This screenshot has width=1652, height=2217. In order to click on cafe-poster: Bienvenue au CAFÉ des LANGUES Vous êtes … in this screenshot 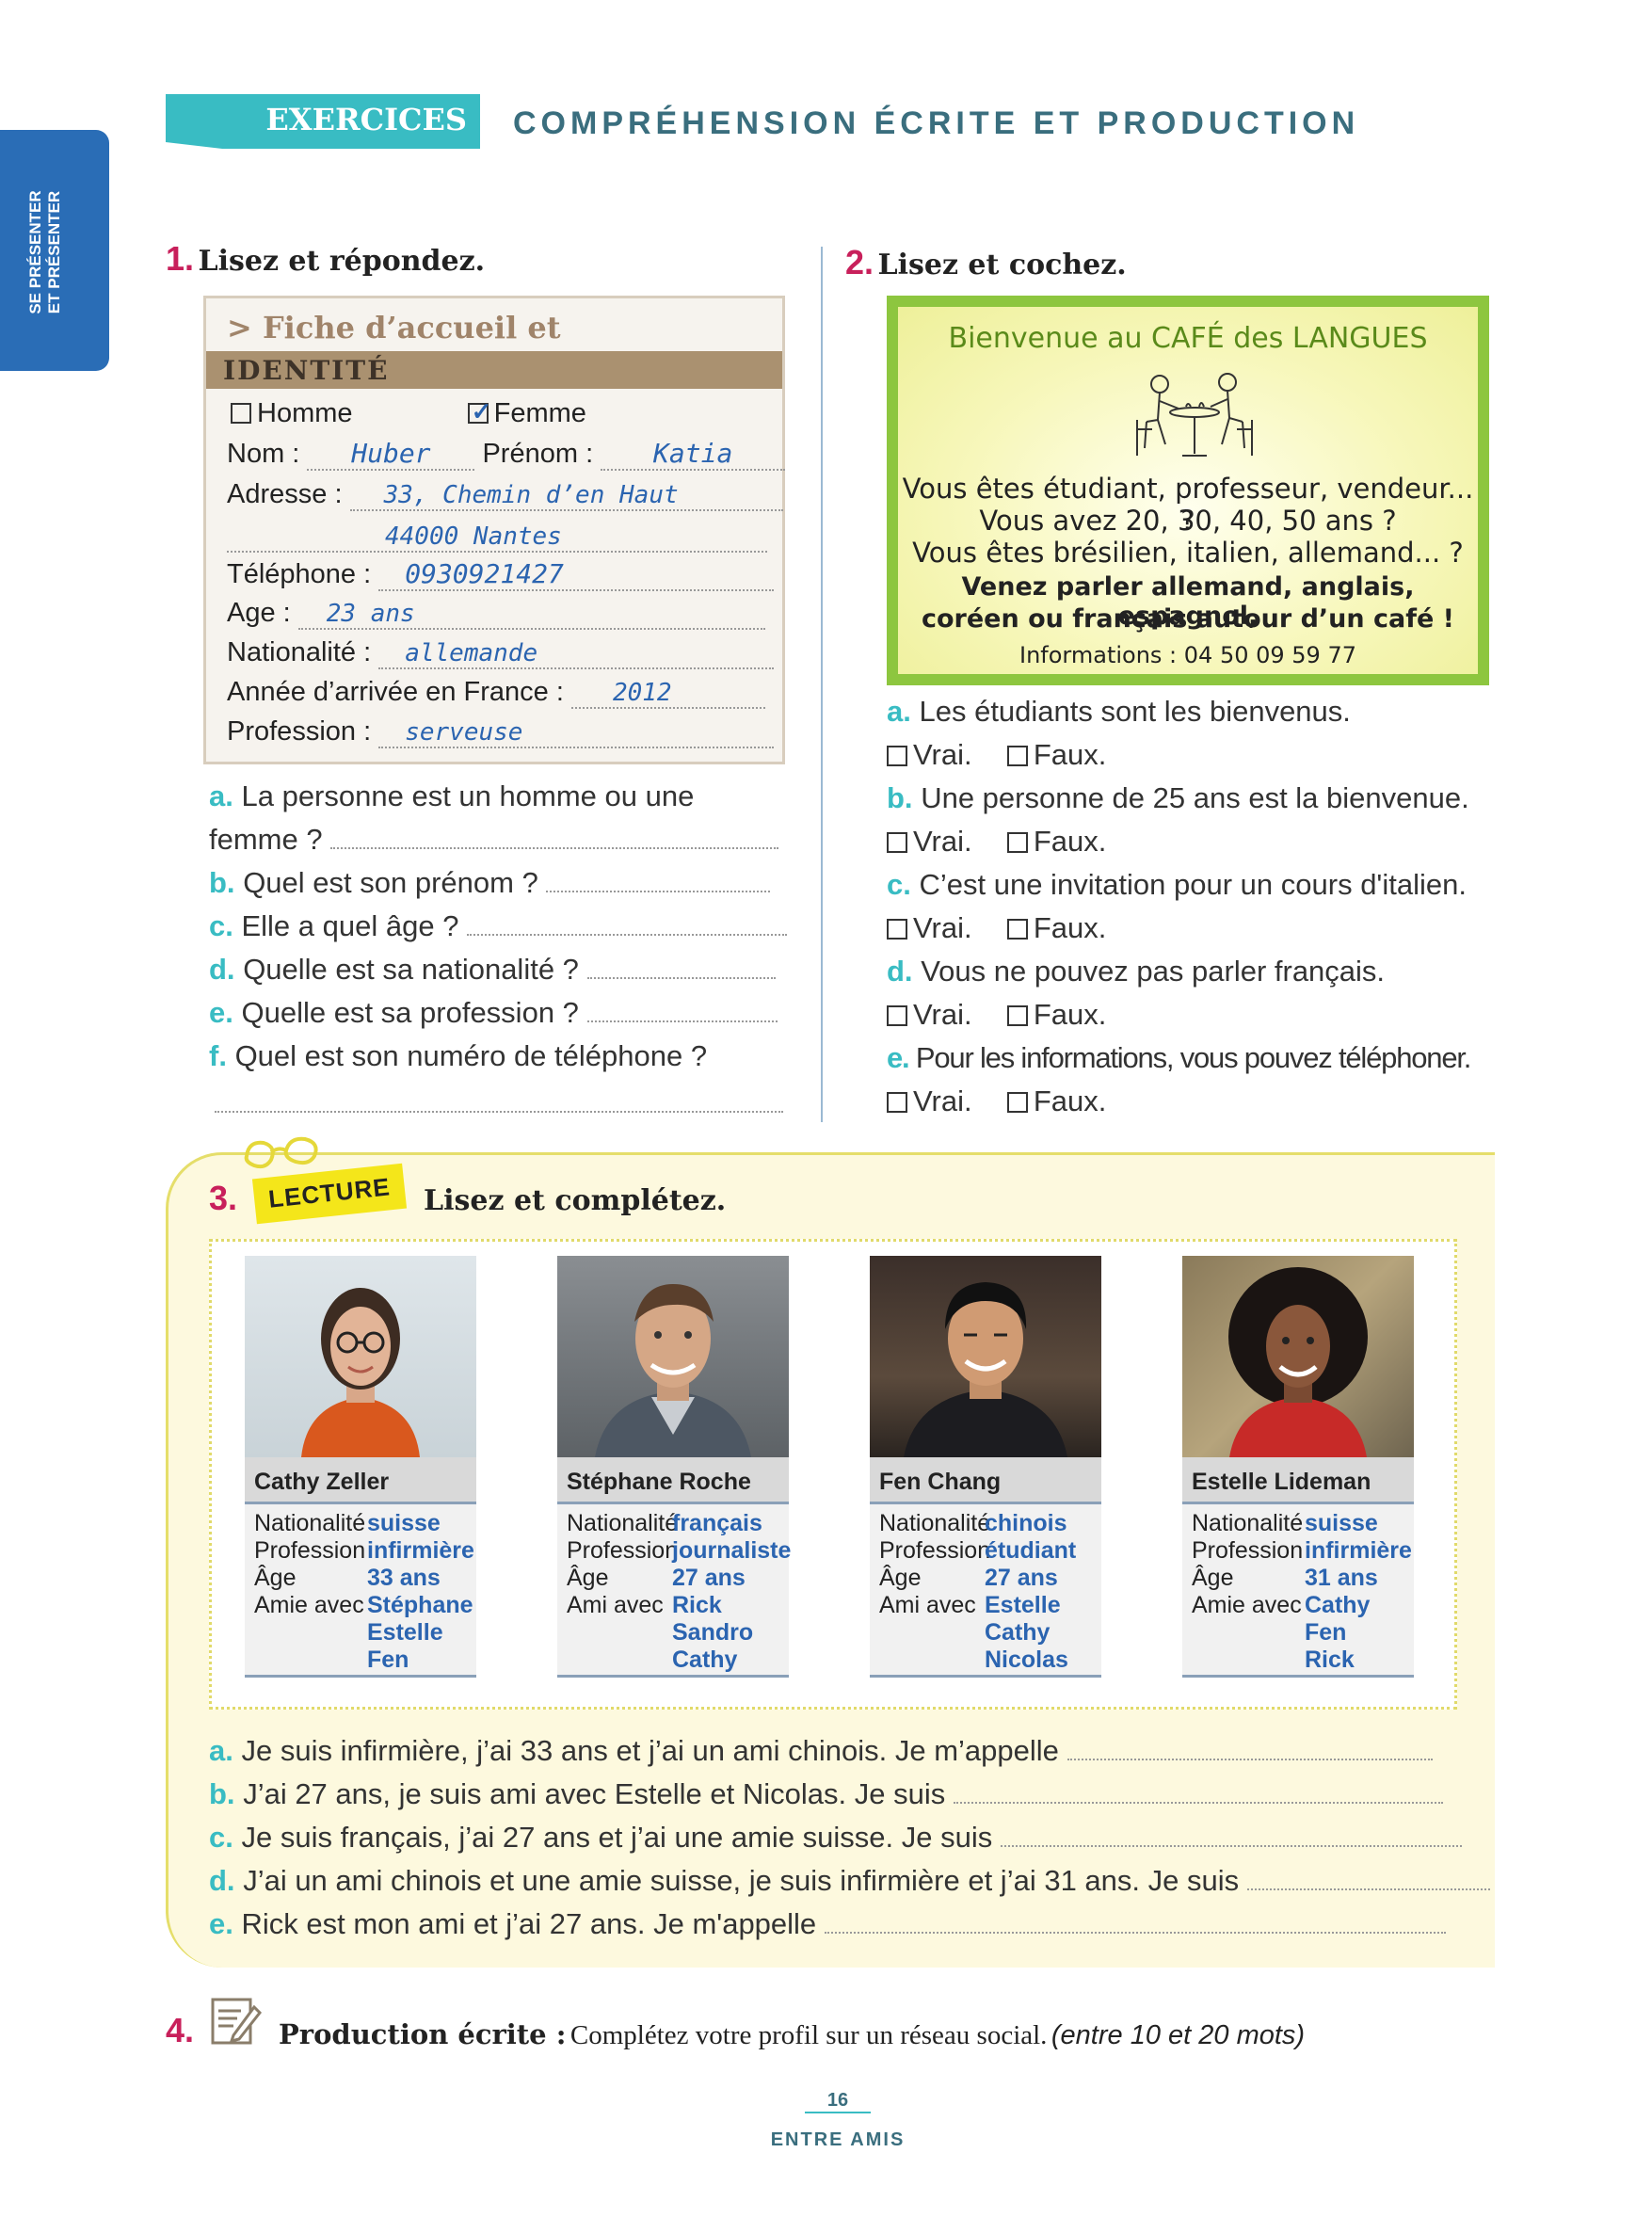, I will do `click(1188, 490)`.